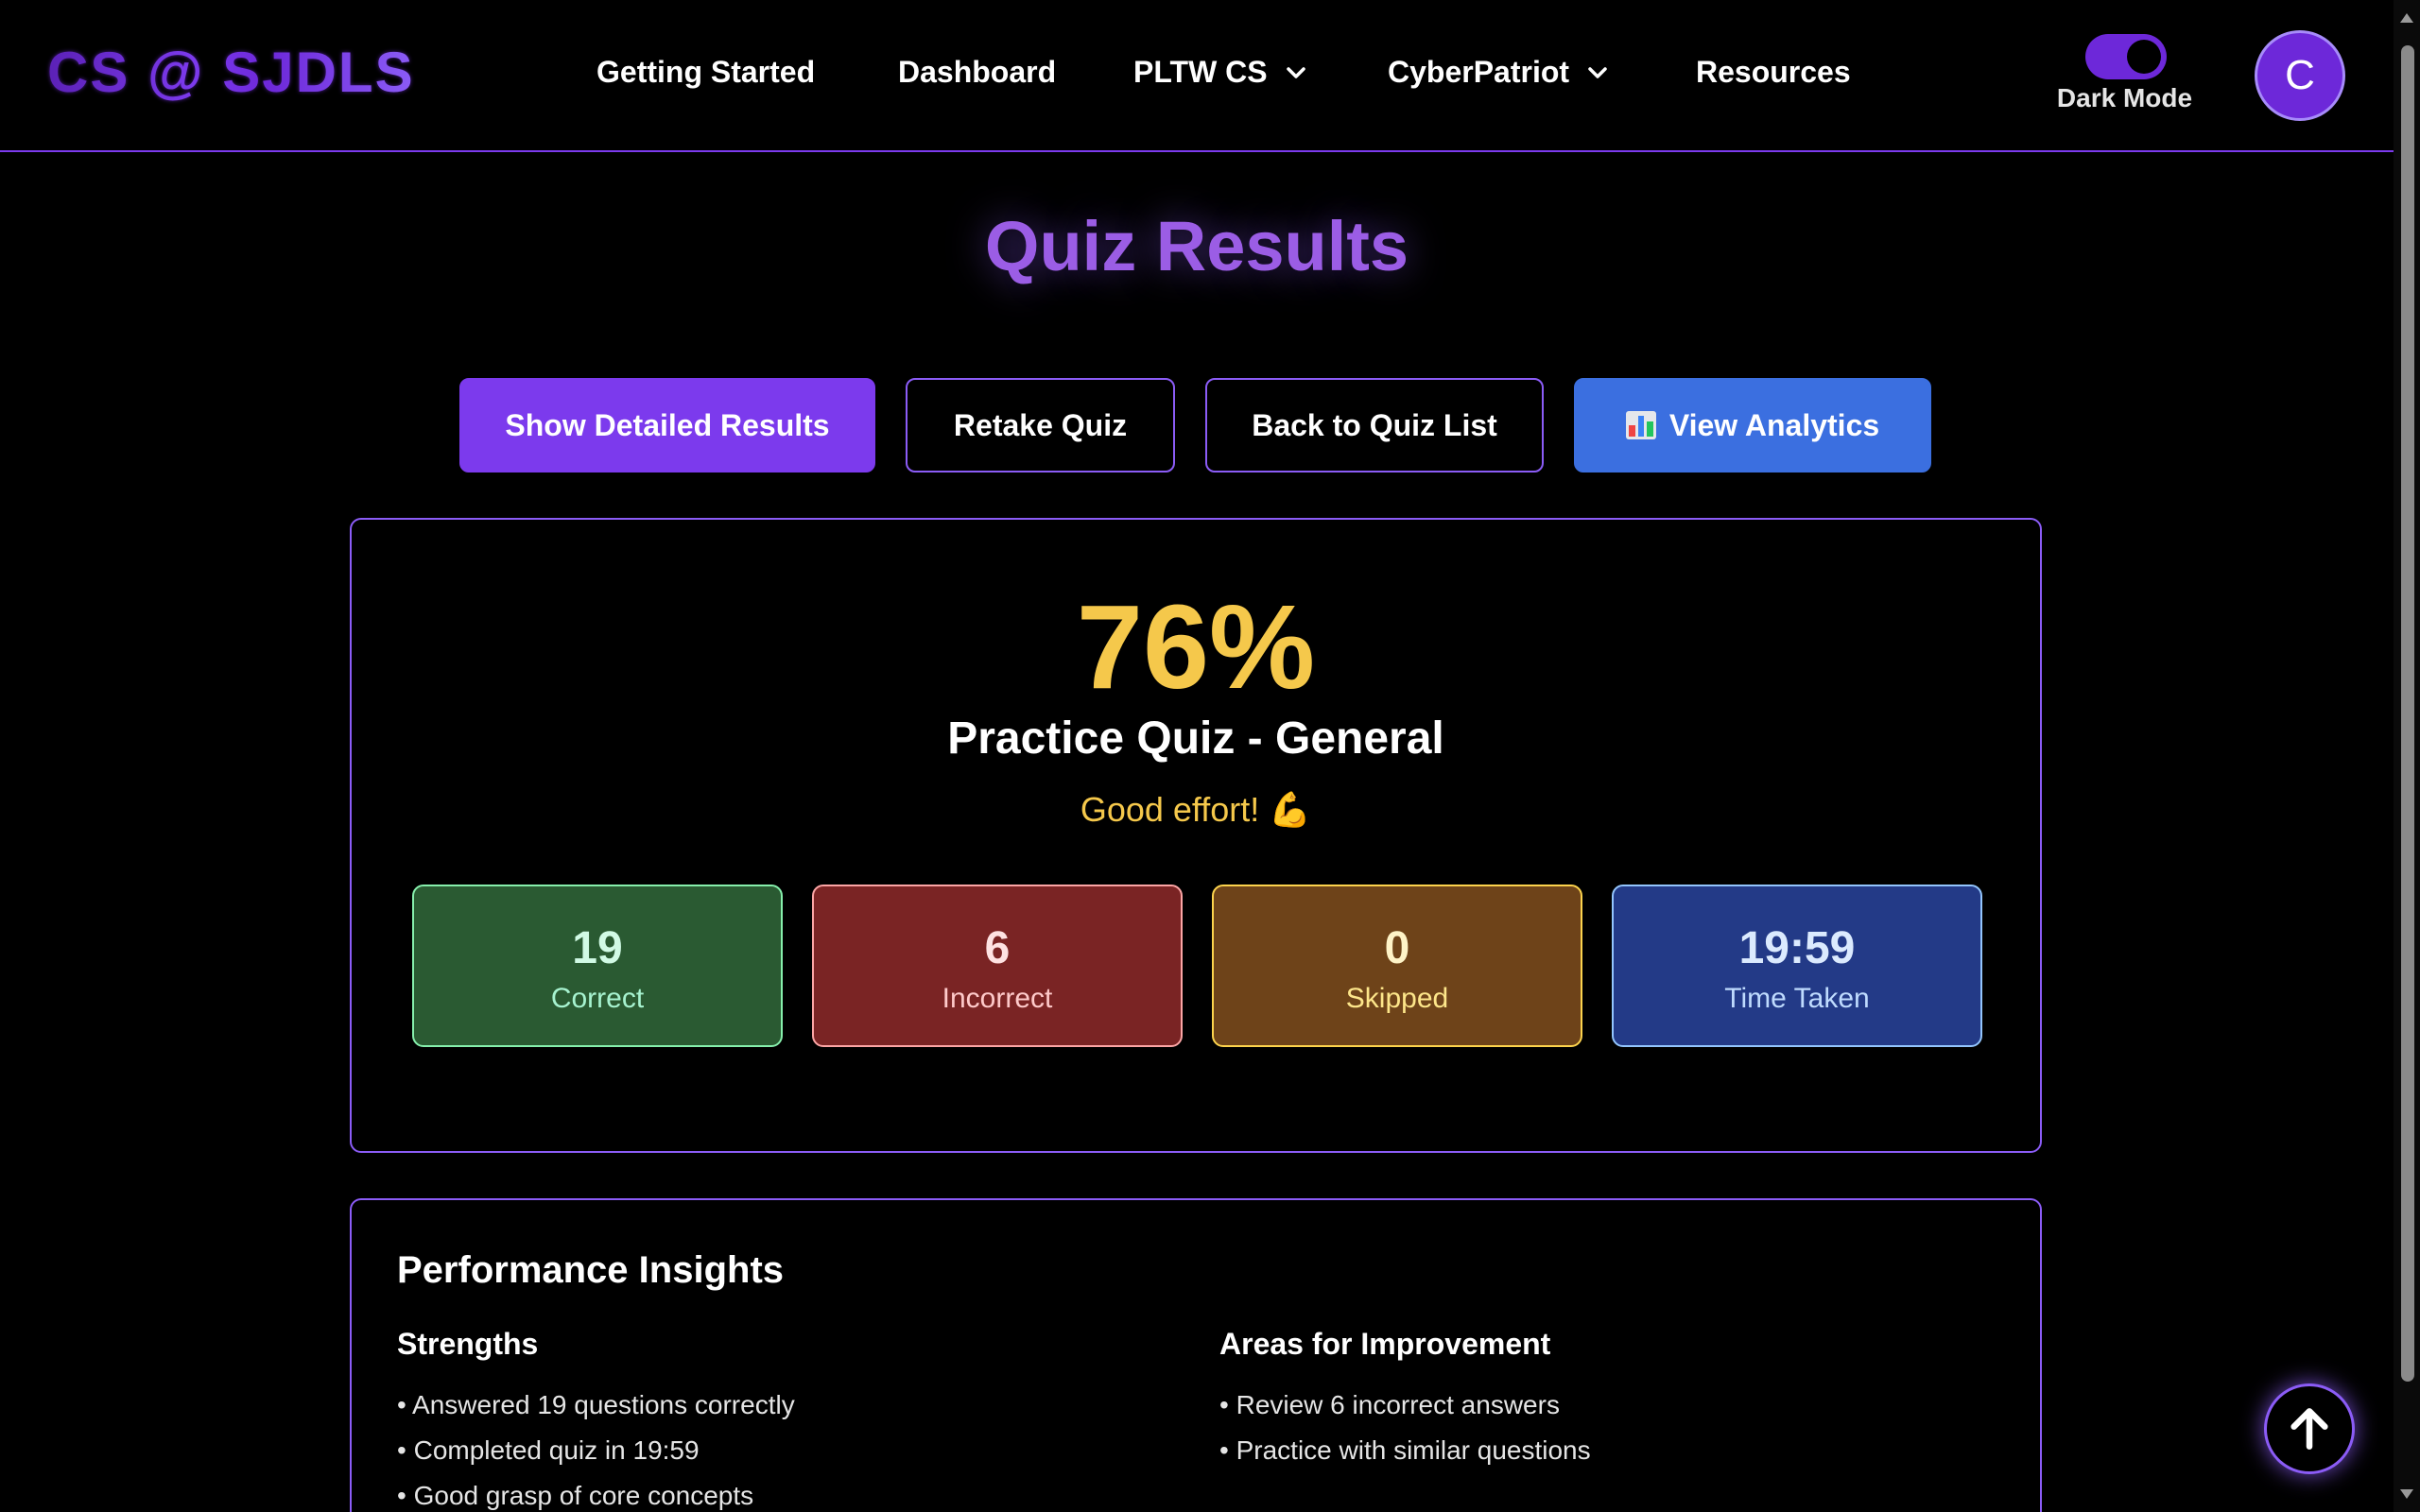 This screenshot has height=1512, width=2420. I want to click on nav-label: PLTW CS, so click(1200, 72).